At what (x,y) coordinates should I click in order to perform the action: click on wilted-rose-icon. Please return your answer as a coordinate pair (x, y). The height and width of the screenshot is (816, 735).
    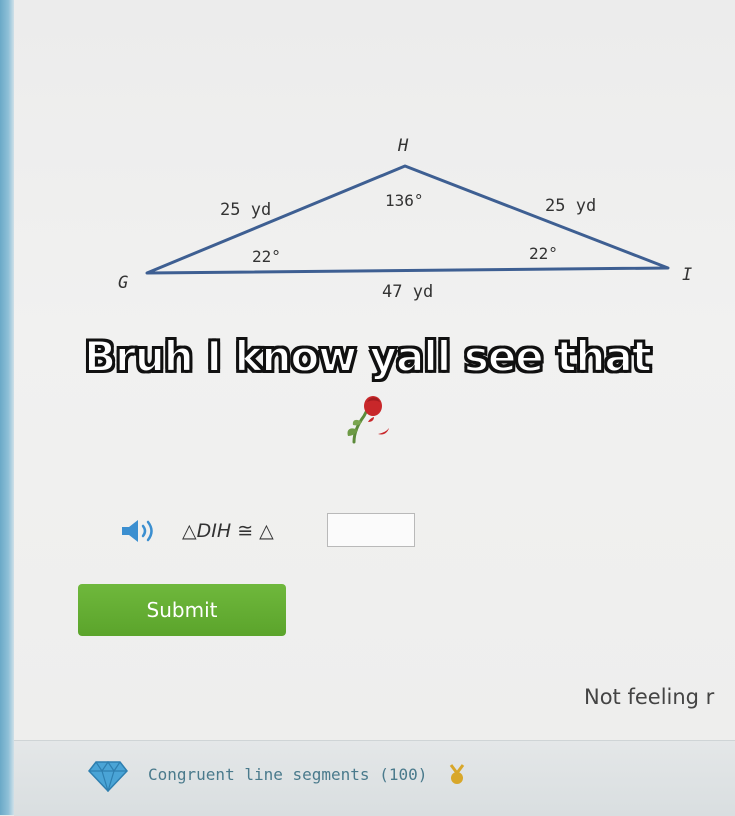
    Looking at the image, I should click on (368, 420).